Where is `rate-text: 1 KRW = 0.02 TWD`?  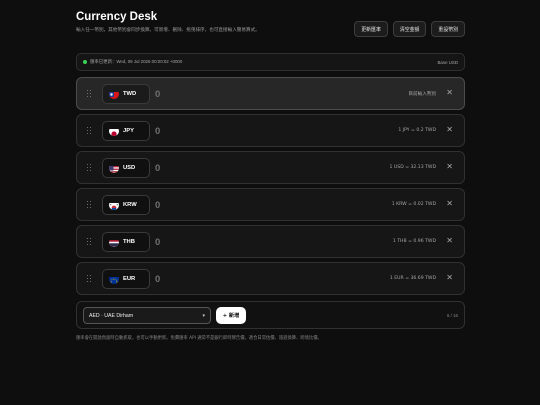
rate-text: 1 KRW = 0.02 TWD is located at coordinates (413, 204).